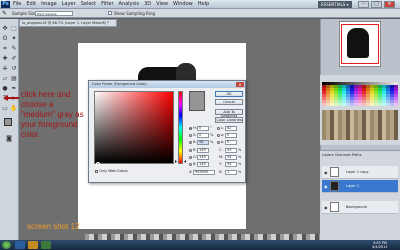 Image resolution: width=400 pixels, height=250 pixels. What do you see at coordinates (190, 157) in the screenshot?
I see `green-radio` at bounding box center [190, 157].